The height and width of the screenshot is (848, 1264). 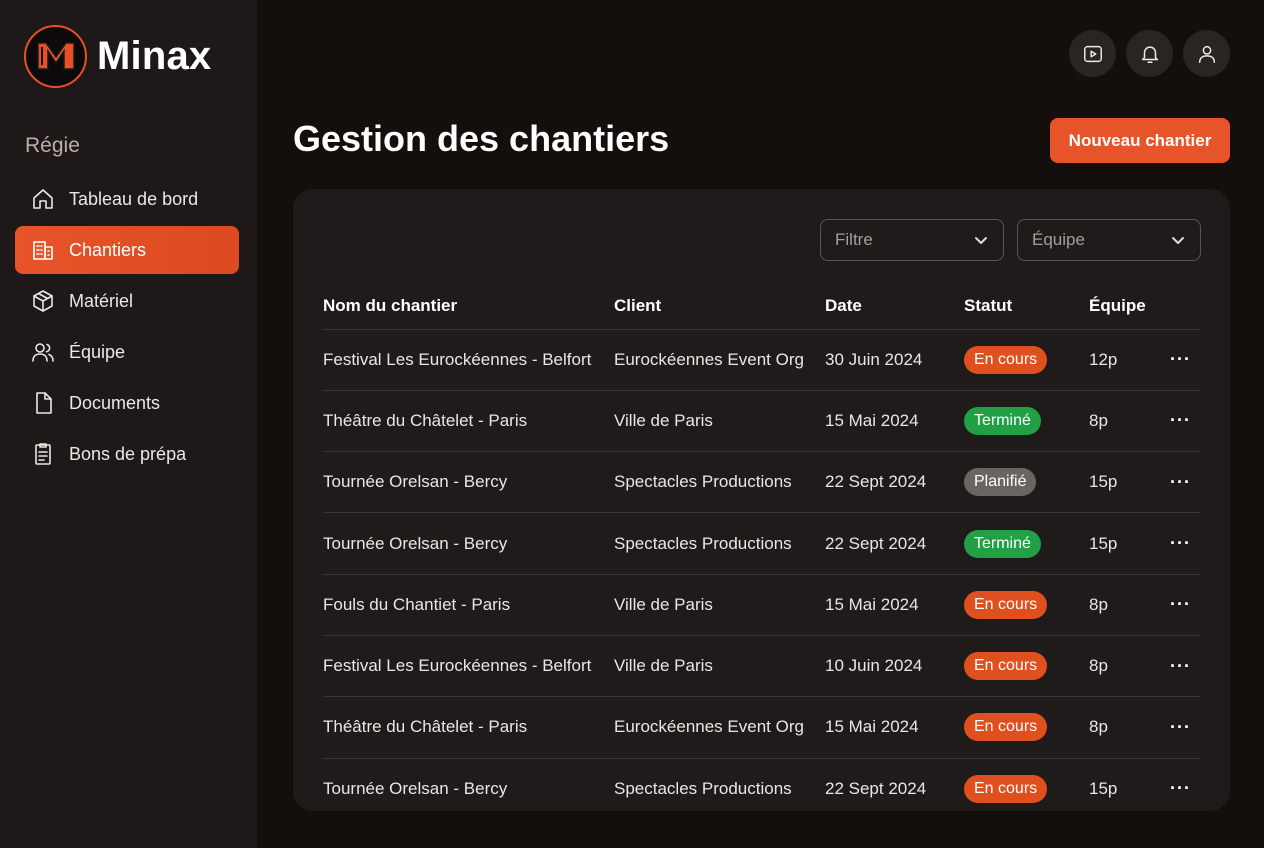 I want to click on filter-select: Filtre, so click(x=912, y=240).